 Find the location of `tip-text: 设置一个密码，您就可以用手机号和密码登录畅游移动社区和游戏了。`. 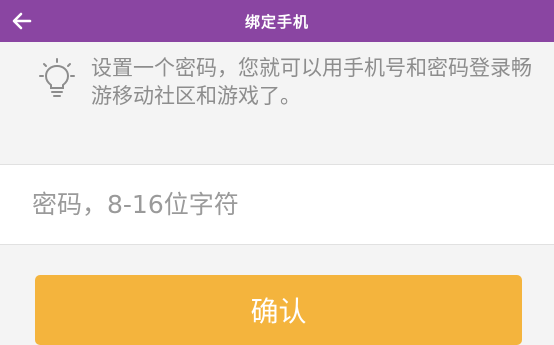

tip-text: 设置一个密码，您就可以用手机号和密码登录畅游移动社区和游戏了。 is located at coordinates (311, 82).